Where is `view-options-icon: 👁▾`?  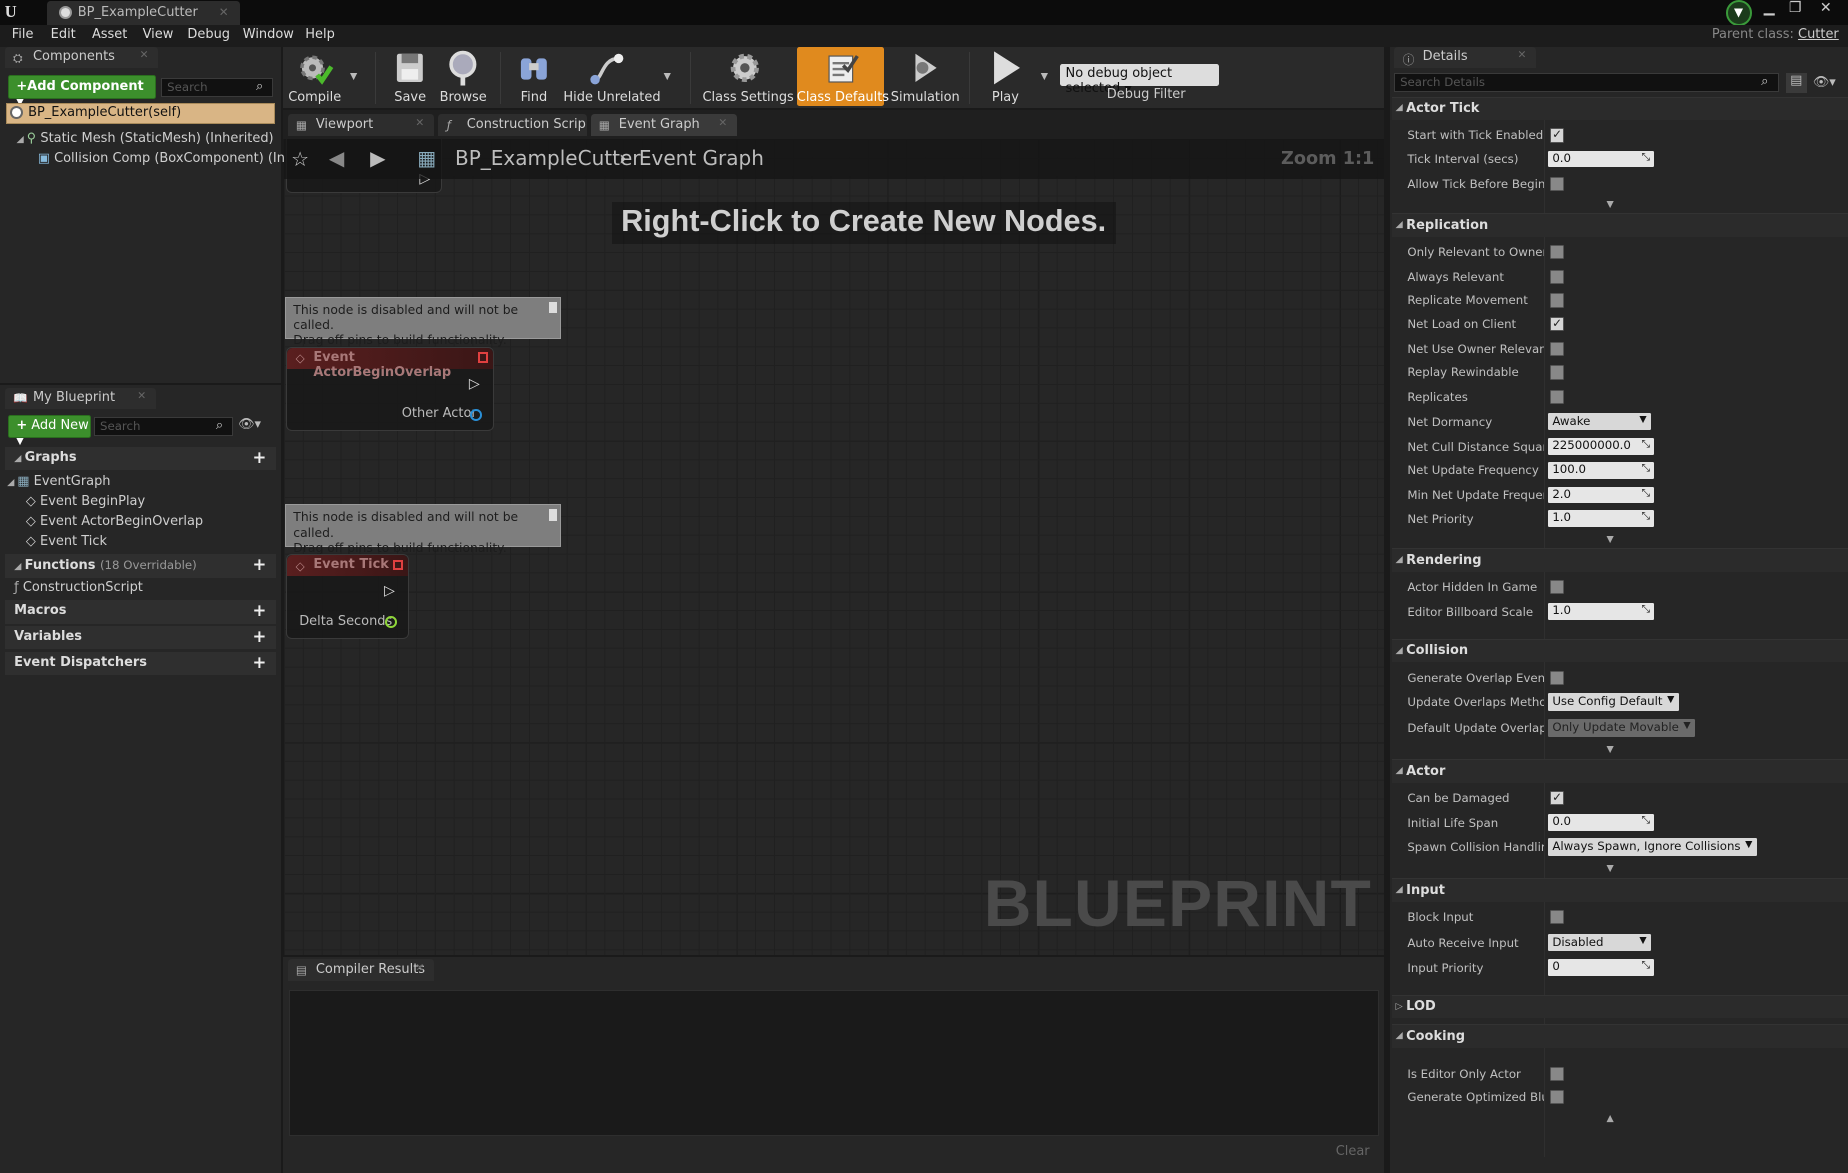
view-options-icon: 👁▾ is located at coordinates (249, 424).